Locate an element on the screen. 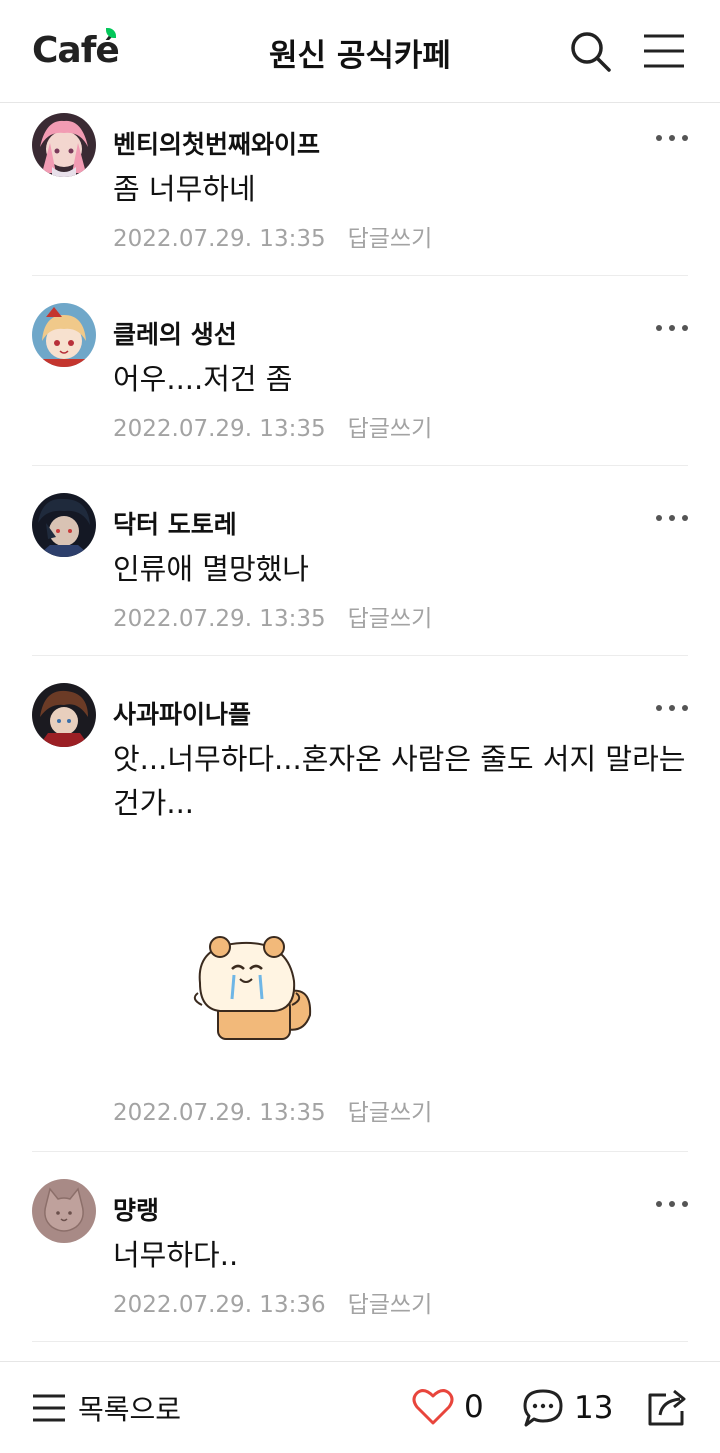  comment-author: 클레의 생선 is located at coordinates (175, 333).